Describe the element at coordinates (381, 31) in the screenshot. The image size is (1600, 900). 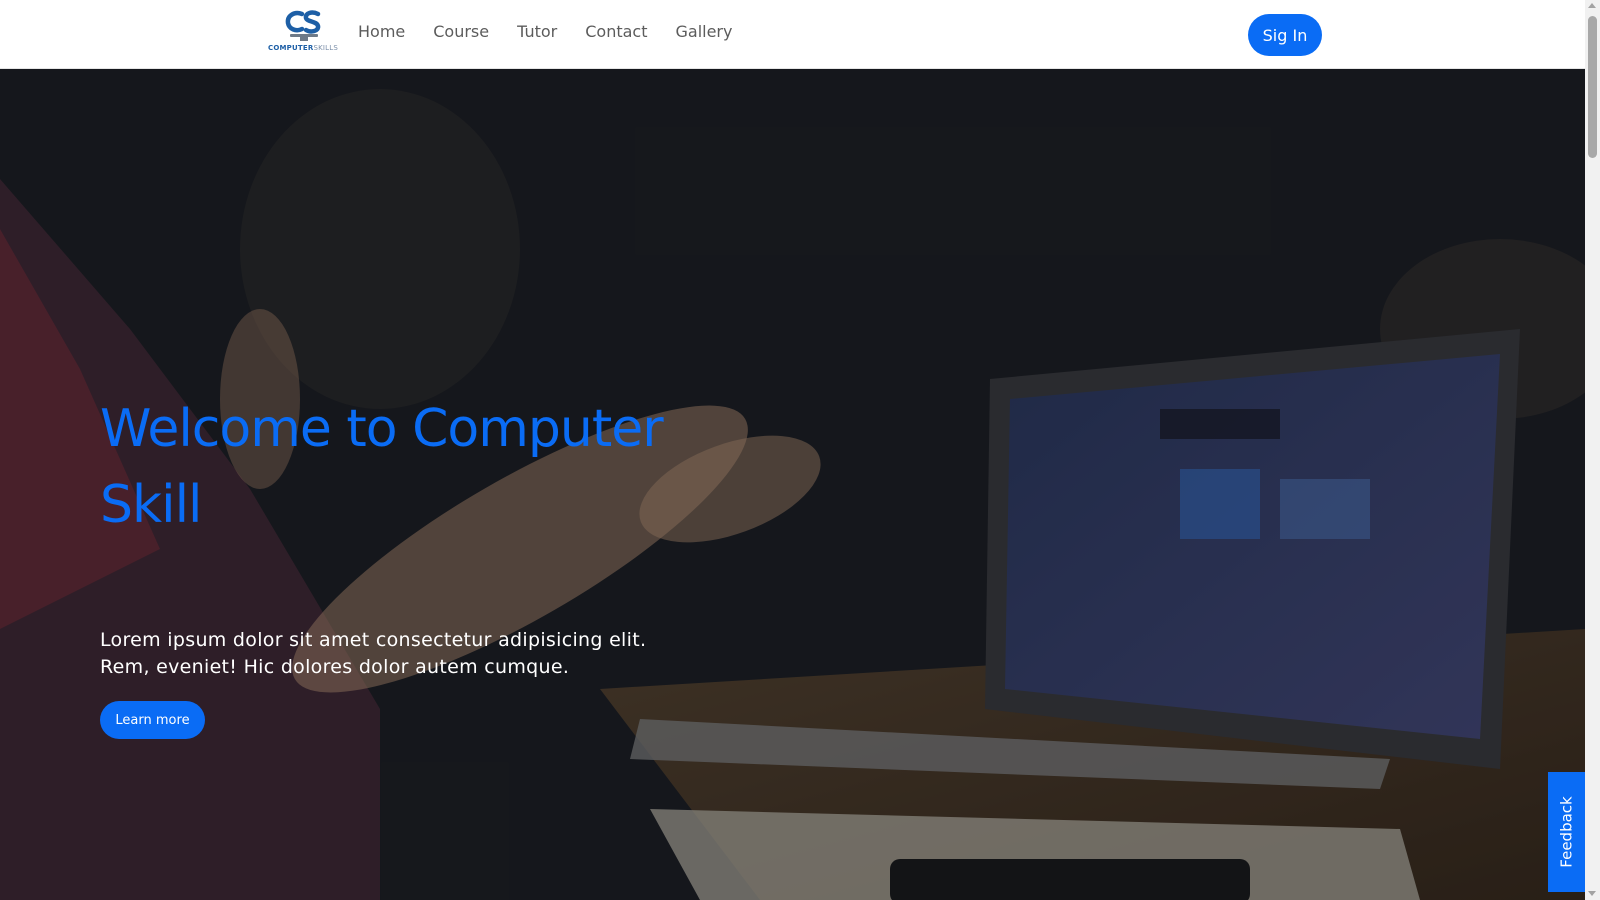
I see `nav-link-home: Home` at that location.